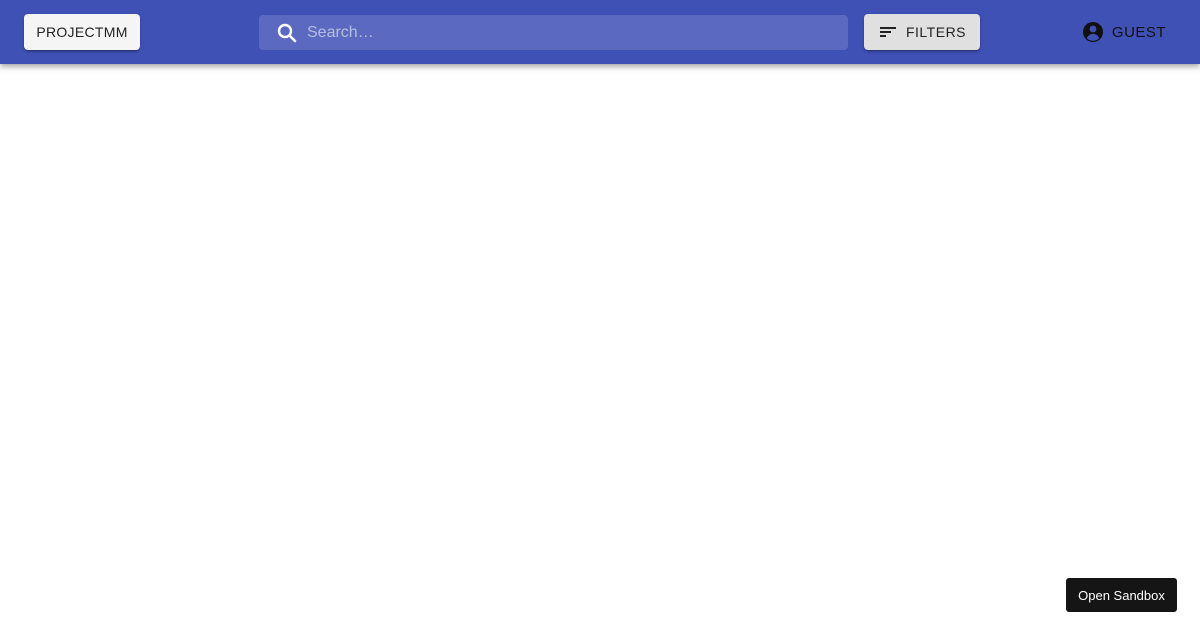 The image size is (1200, 630). Describe the element at coordinates (287, 33) in the screenshot. I see `search-icon` at that location.